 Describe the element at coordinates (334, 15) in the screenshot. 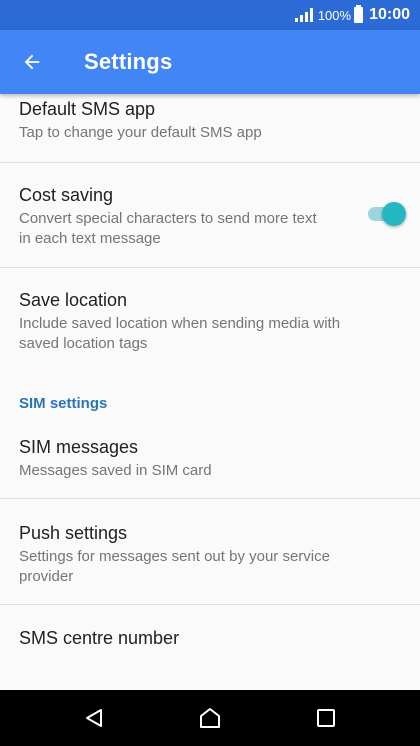

I see `battery-percent: 100%` at that location.